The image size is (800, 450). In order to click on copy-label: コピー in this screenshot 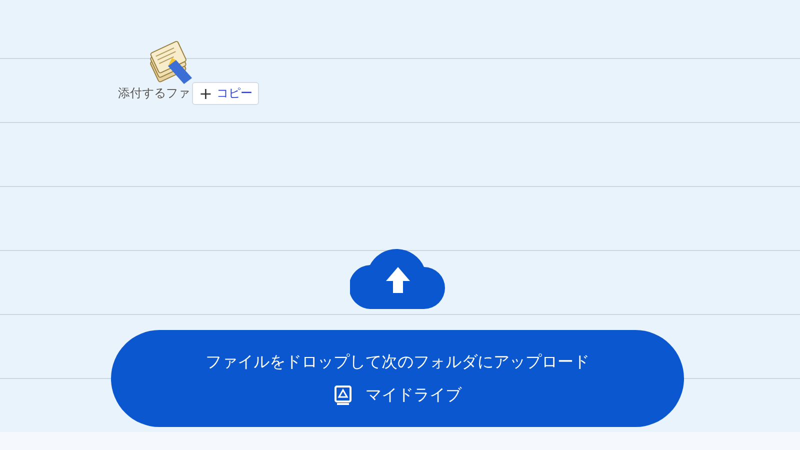, I will do `click(234, 93)`.